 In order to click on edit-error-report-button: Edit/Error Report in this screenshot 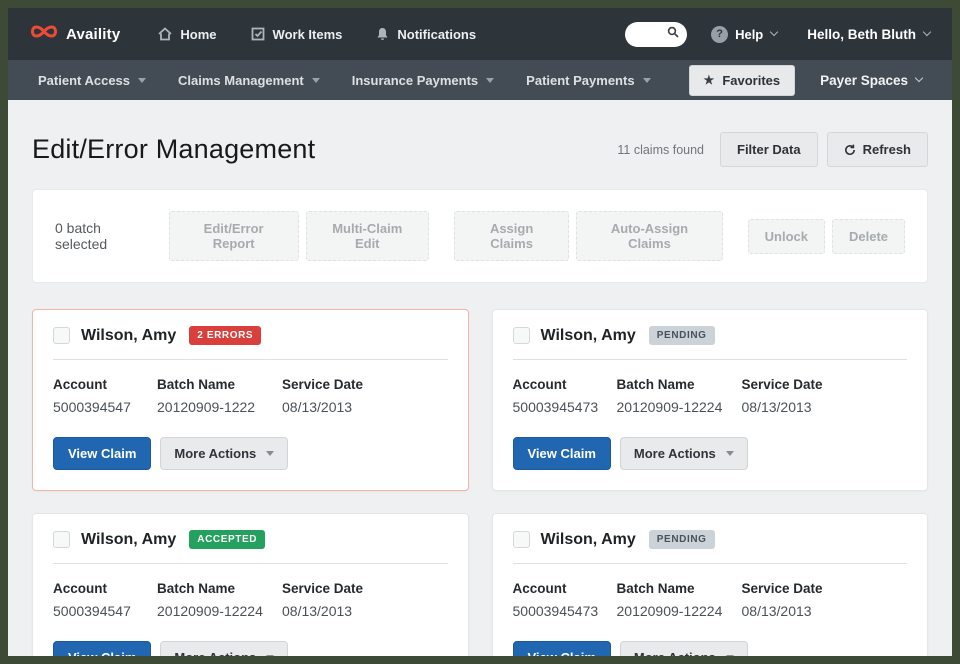, I will do `click(233, 236)`.